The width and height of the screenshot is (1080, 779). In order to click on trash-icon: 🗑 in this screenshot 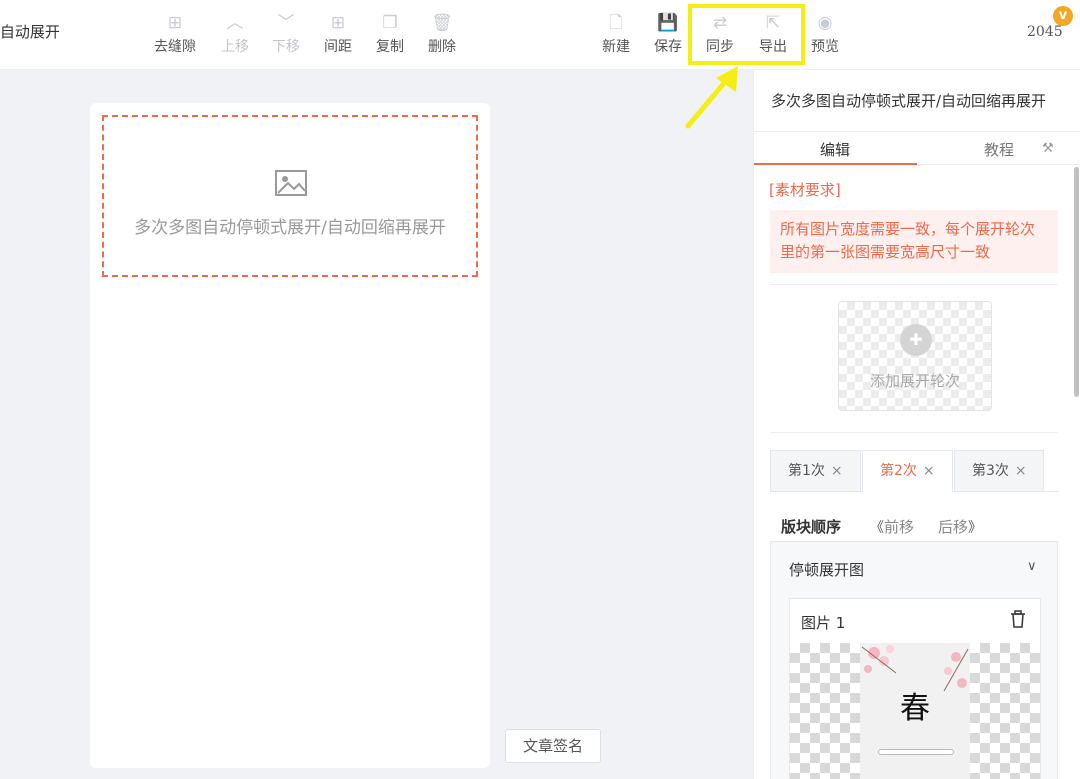, I will do `click(442, 23)`.